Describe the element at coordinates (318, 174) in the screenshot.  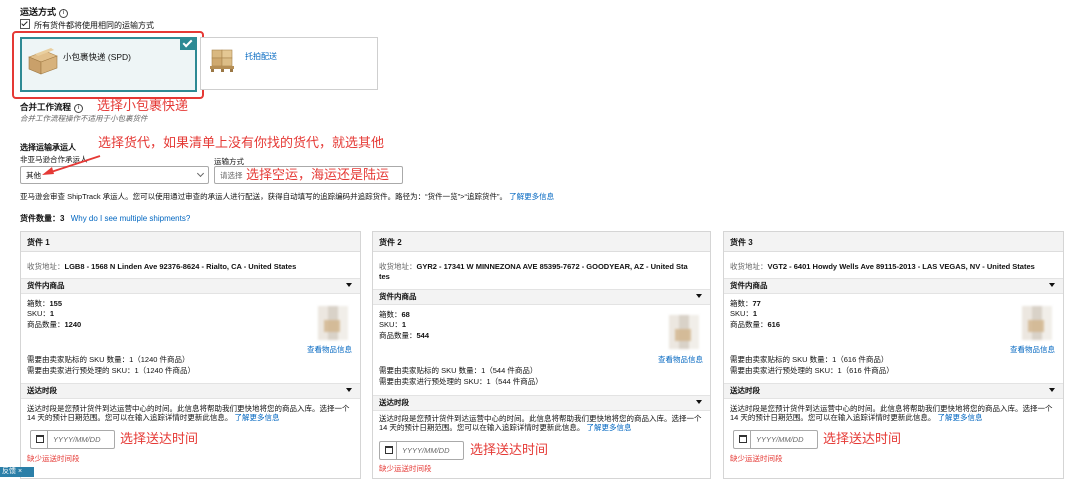
I see `annotation-mode: 选择空运，海运还是陆运` at that location.